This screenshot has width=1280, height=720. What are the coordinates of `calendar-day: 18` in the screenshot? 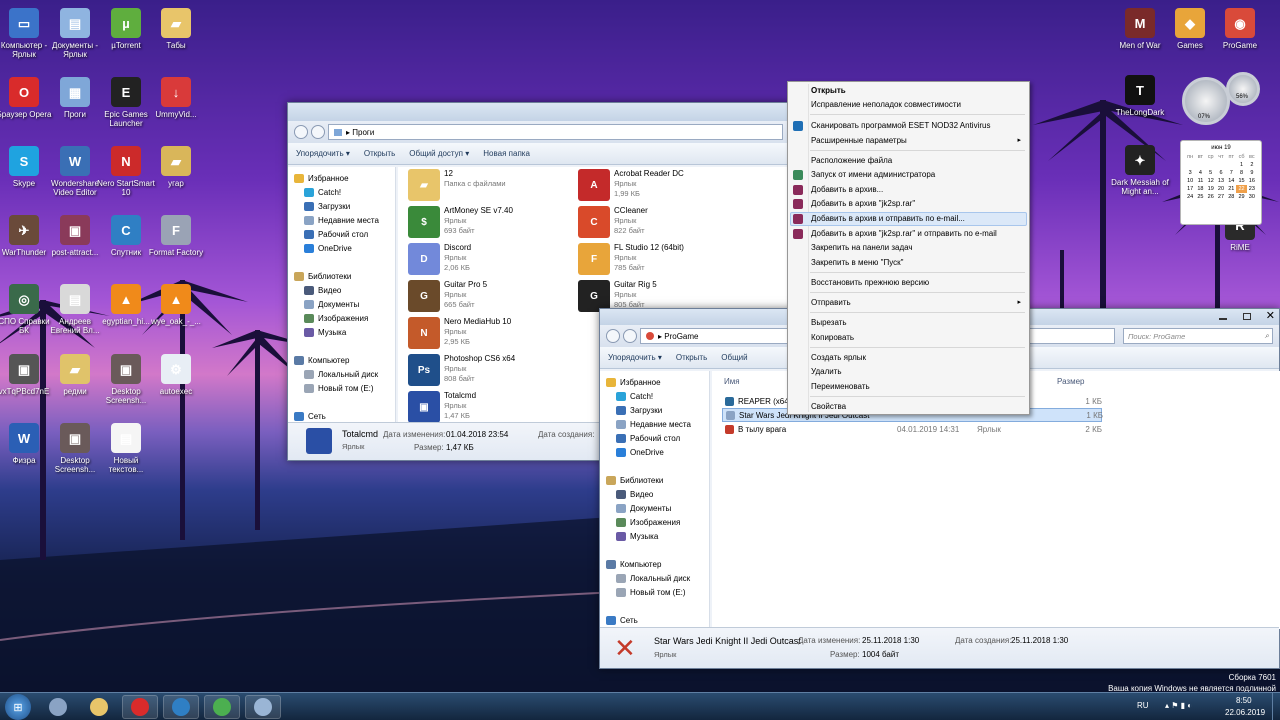 It's located at (1200, 189).